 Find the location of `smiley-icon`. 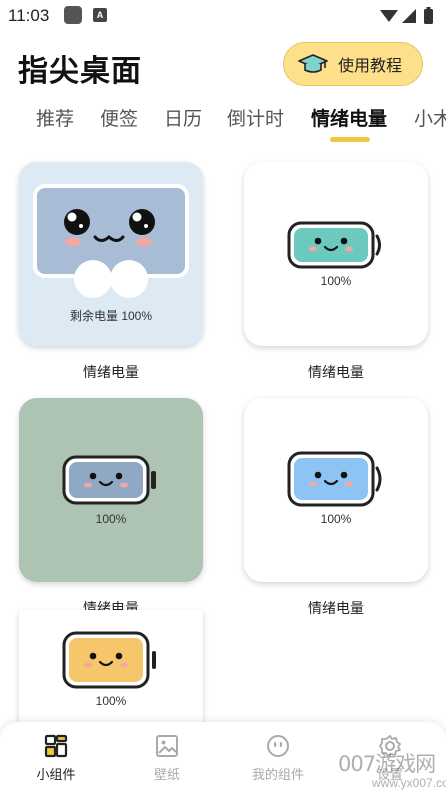

smiley-icon is located at coordinates (278, 746).